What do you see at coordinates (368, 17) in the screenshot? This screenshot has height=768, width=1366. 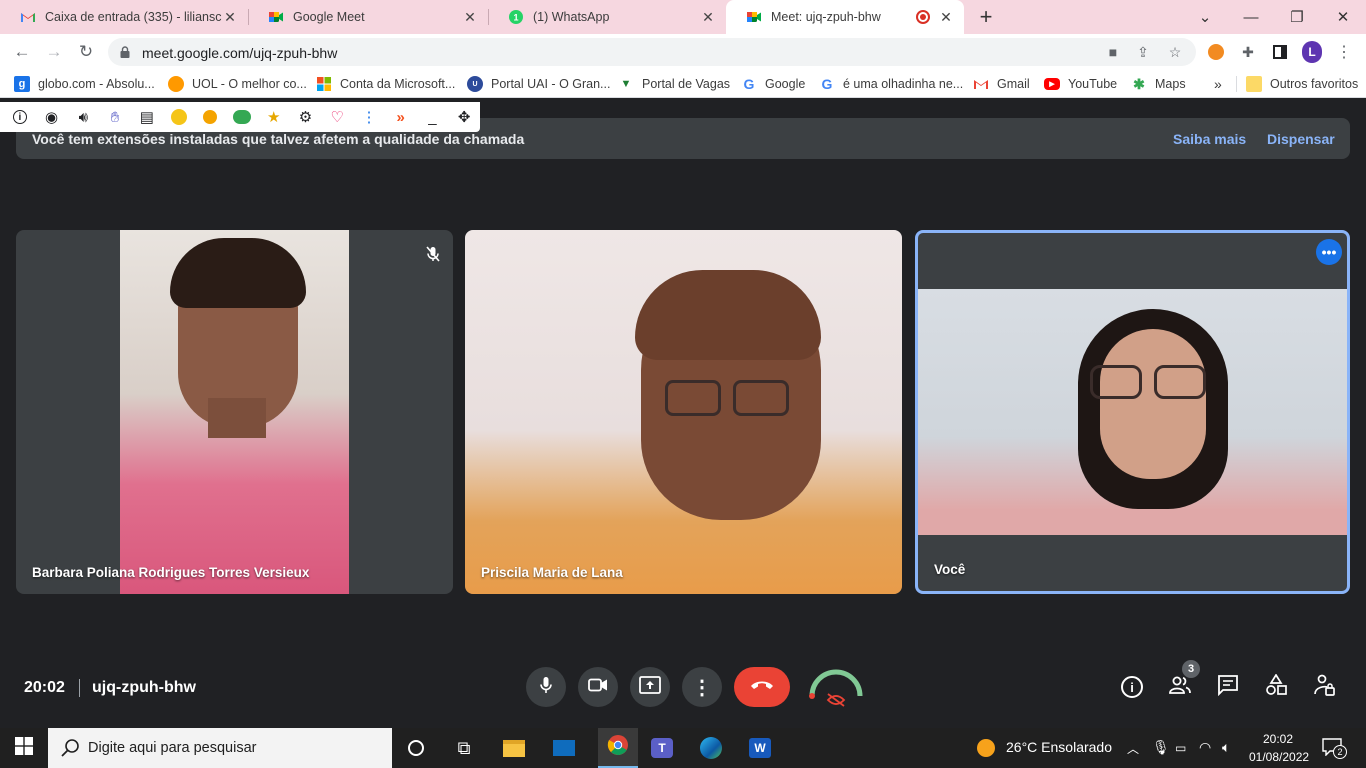 I see `tab-google-meet: Google Meet ✕` at bounding box center [368, 17].